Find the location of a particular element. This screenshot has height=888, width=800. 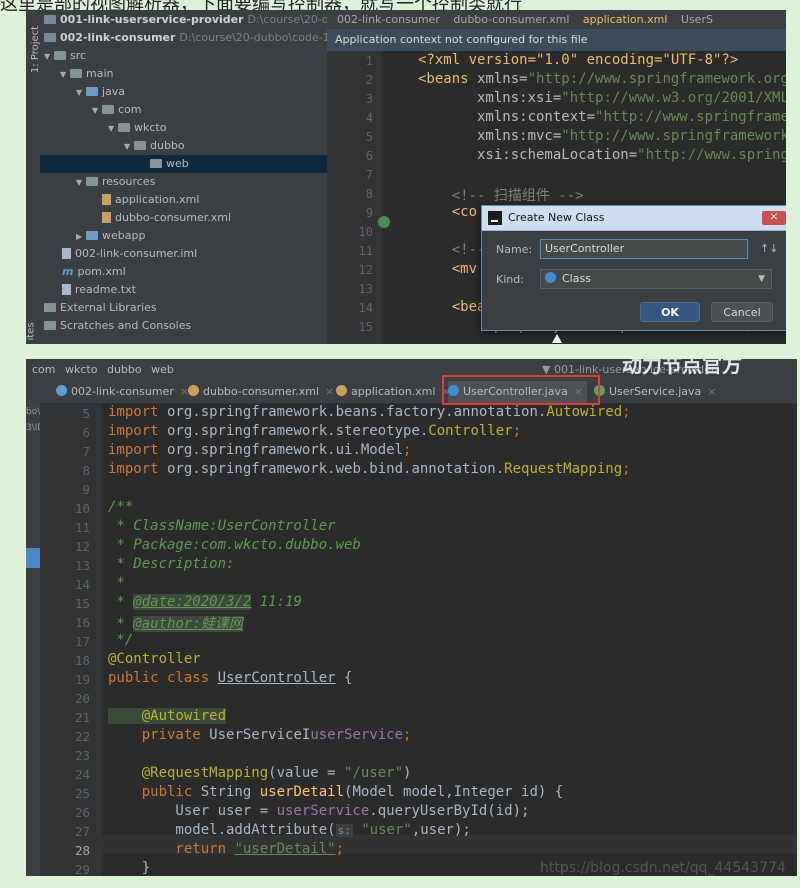

line-number: 23 is located at coordinates (82, 755).